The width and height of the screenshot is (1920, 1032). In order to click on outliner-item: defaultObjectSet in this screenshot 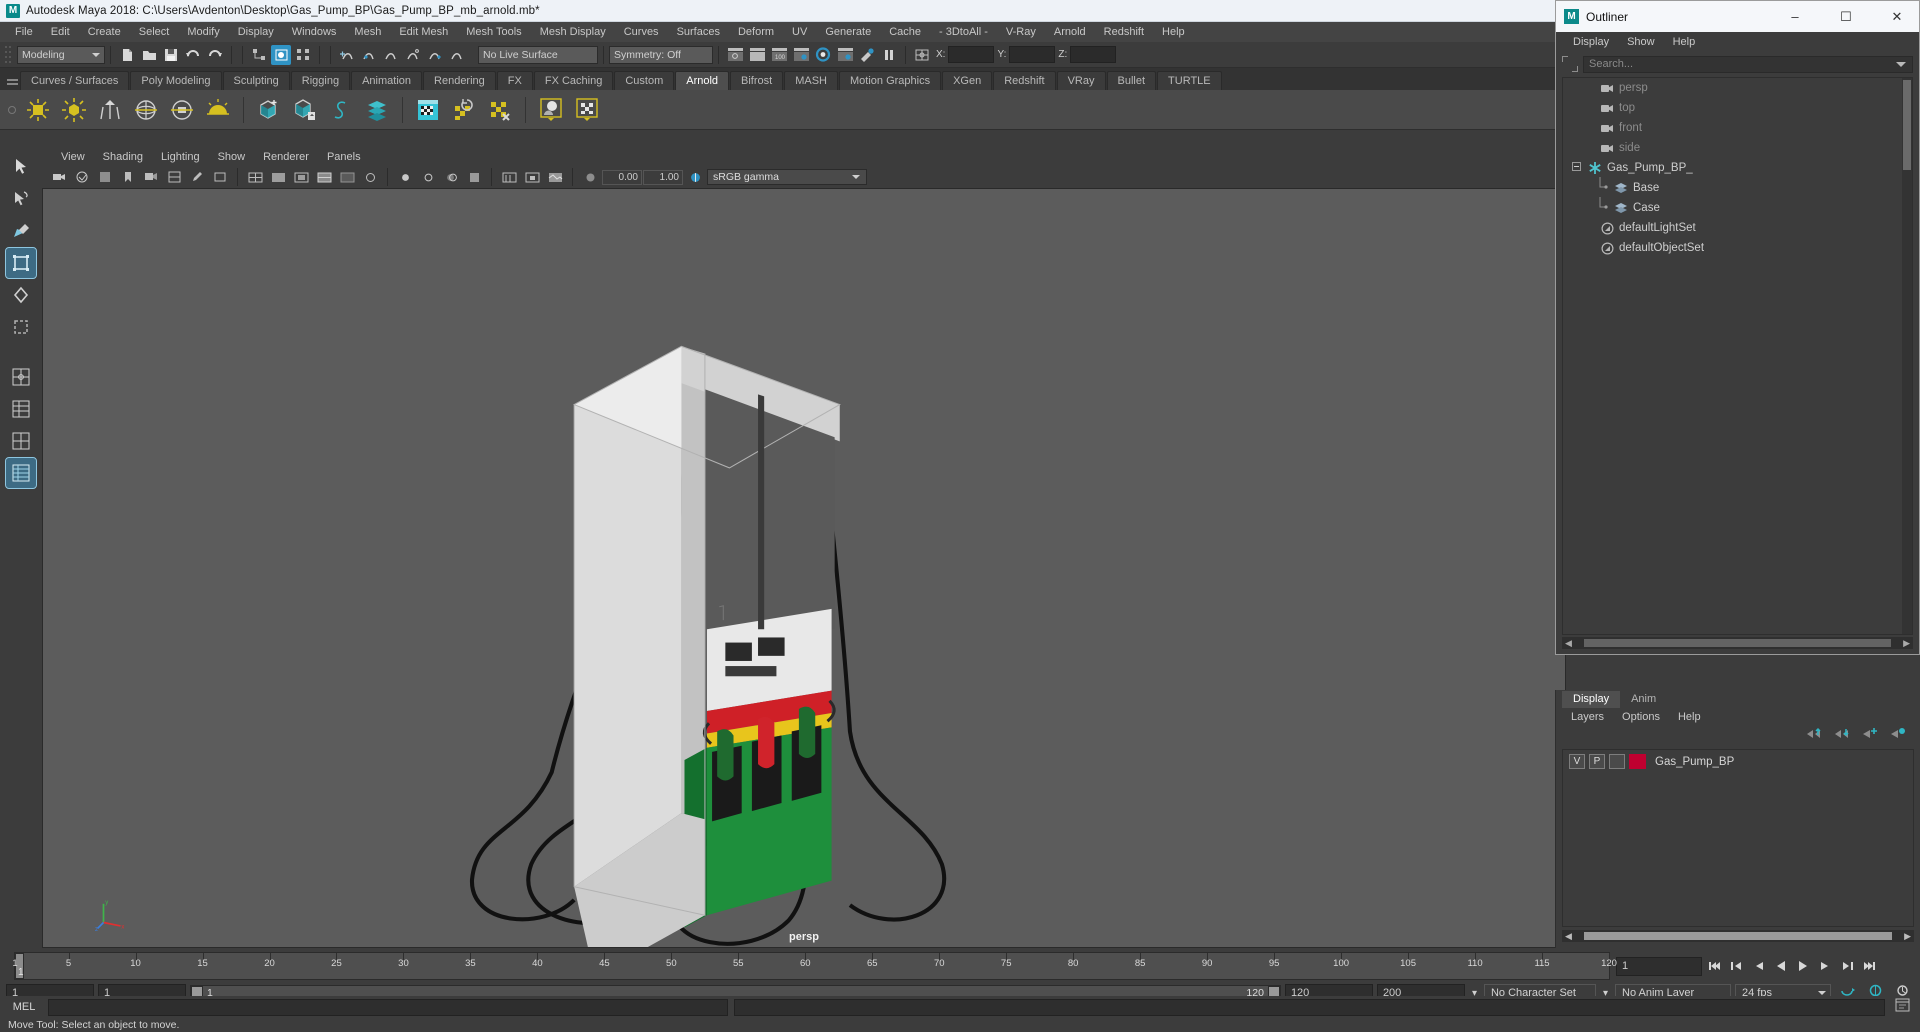, I will do `click(1737, 248)`.